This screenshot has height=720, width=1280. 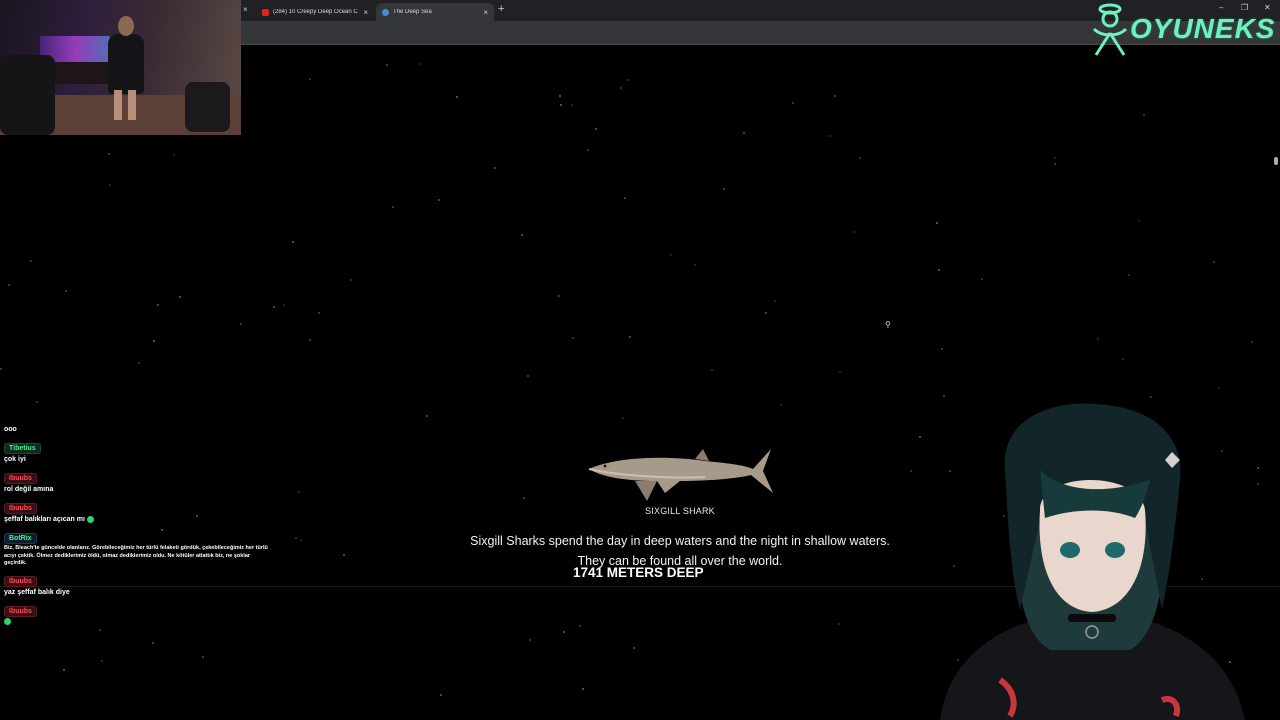 What do you see at coordinates (118, 105) in the screenshot?
I see `cam-person-leg` at bounding box center [118, 105].